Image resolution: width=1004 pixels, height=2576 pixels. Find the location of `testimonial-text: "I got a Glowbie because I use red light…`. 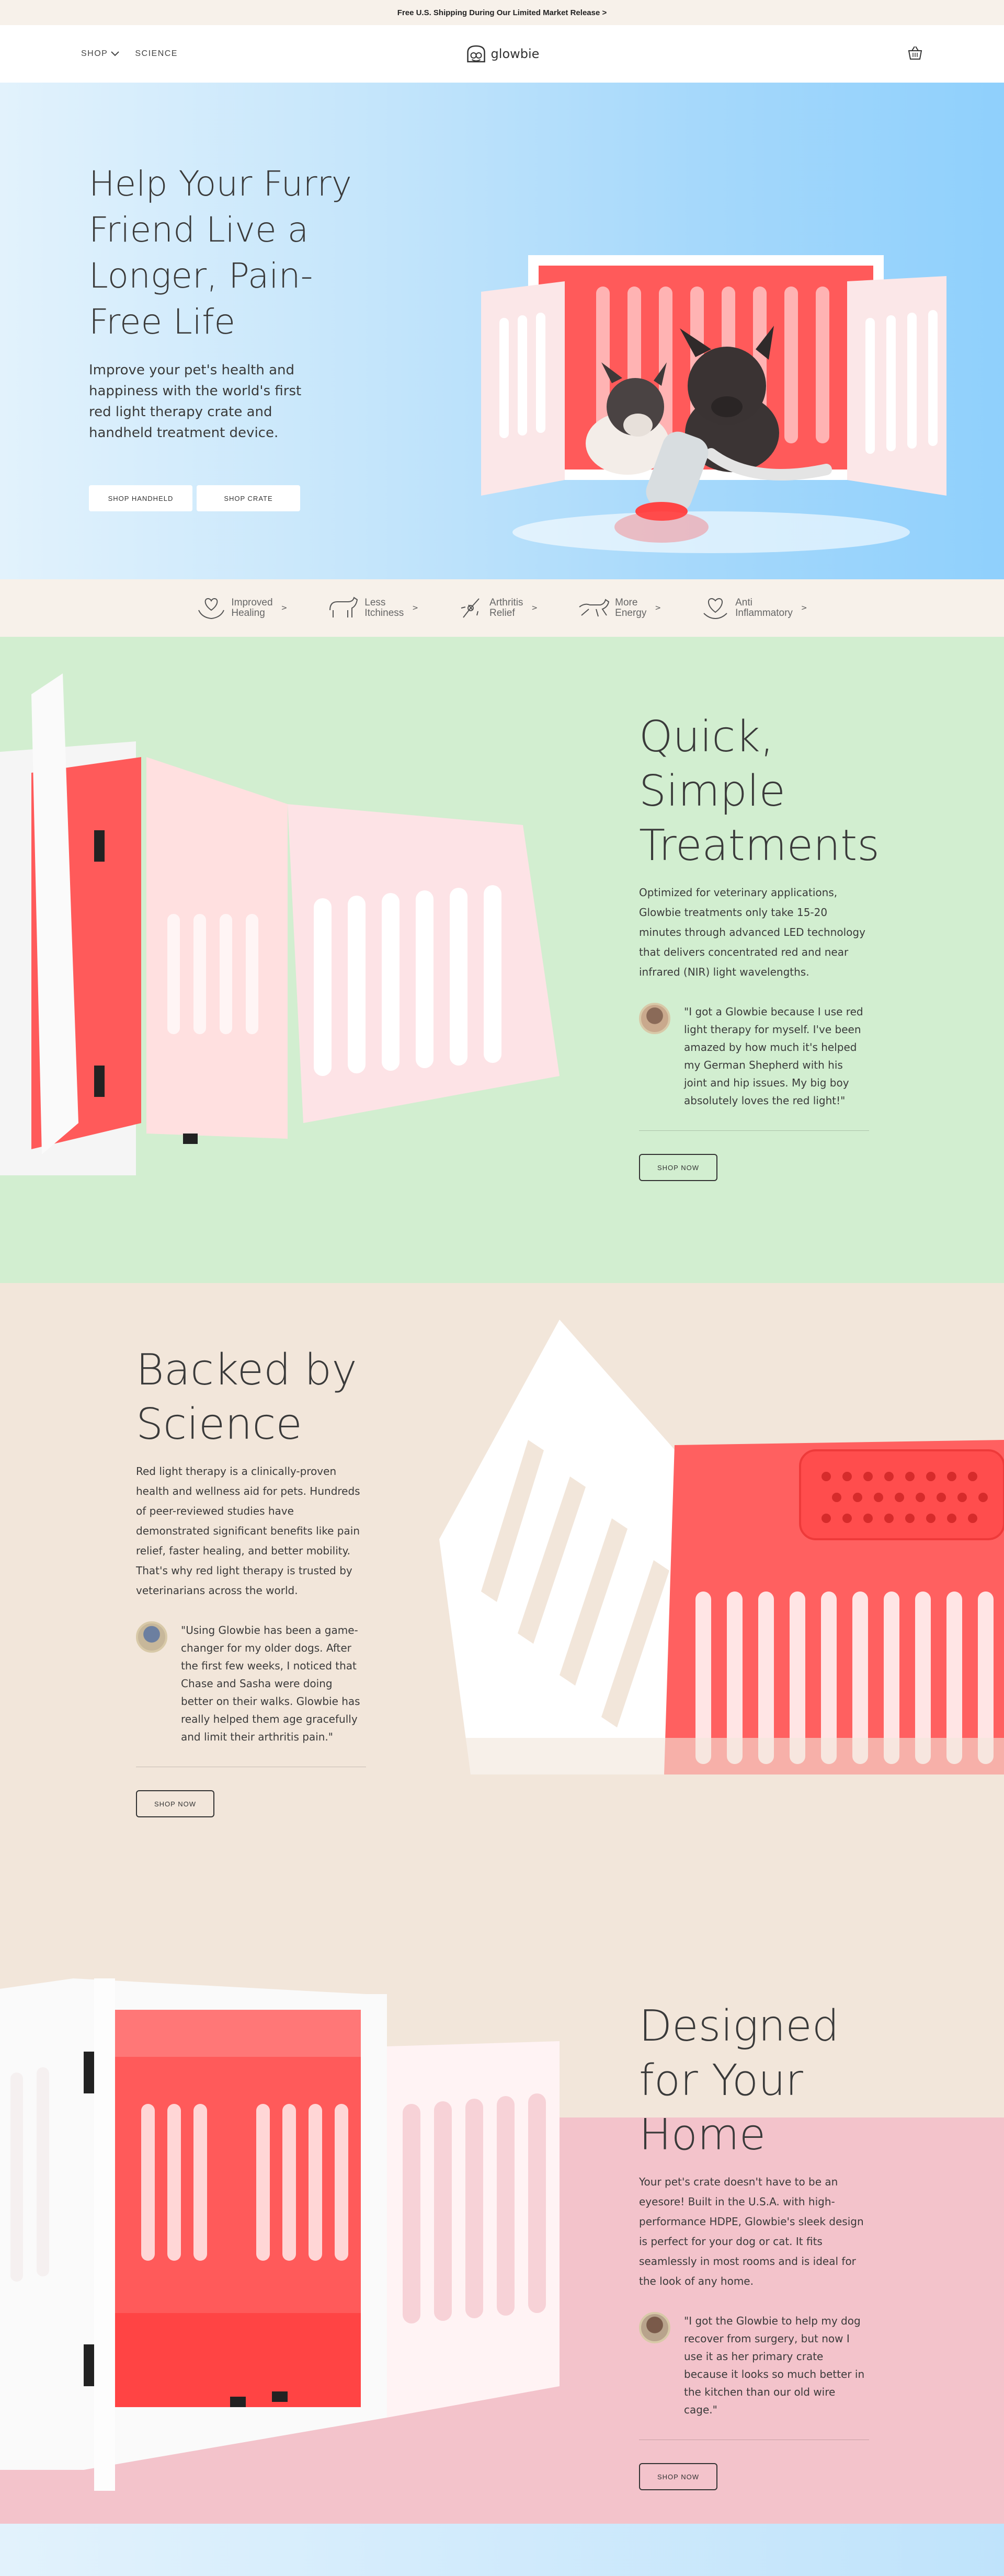

testimonial-text: "I got a Glowbie because I use red light… is located at coordinates (774, 1056).